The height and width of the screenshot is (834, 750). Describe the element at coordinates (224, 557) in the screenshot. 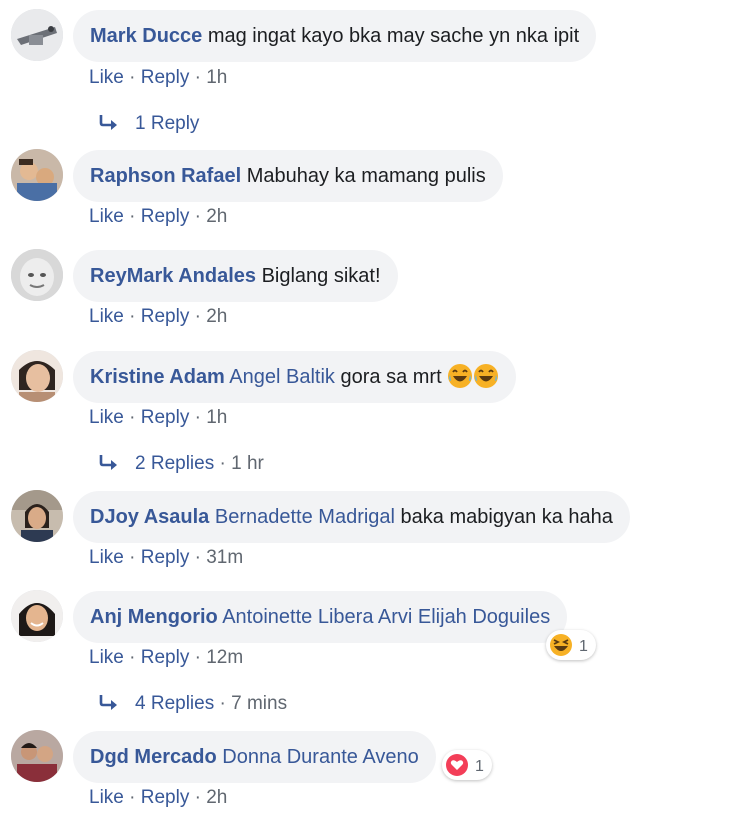

I see `comment-time: 31m` at that location.